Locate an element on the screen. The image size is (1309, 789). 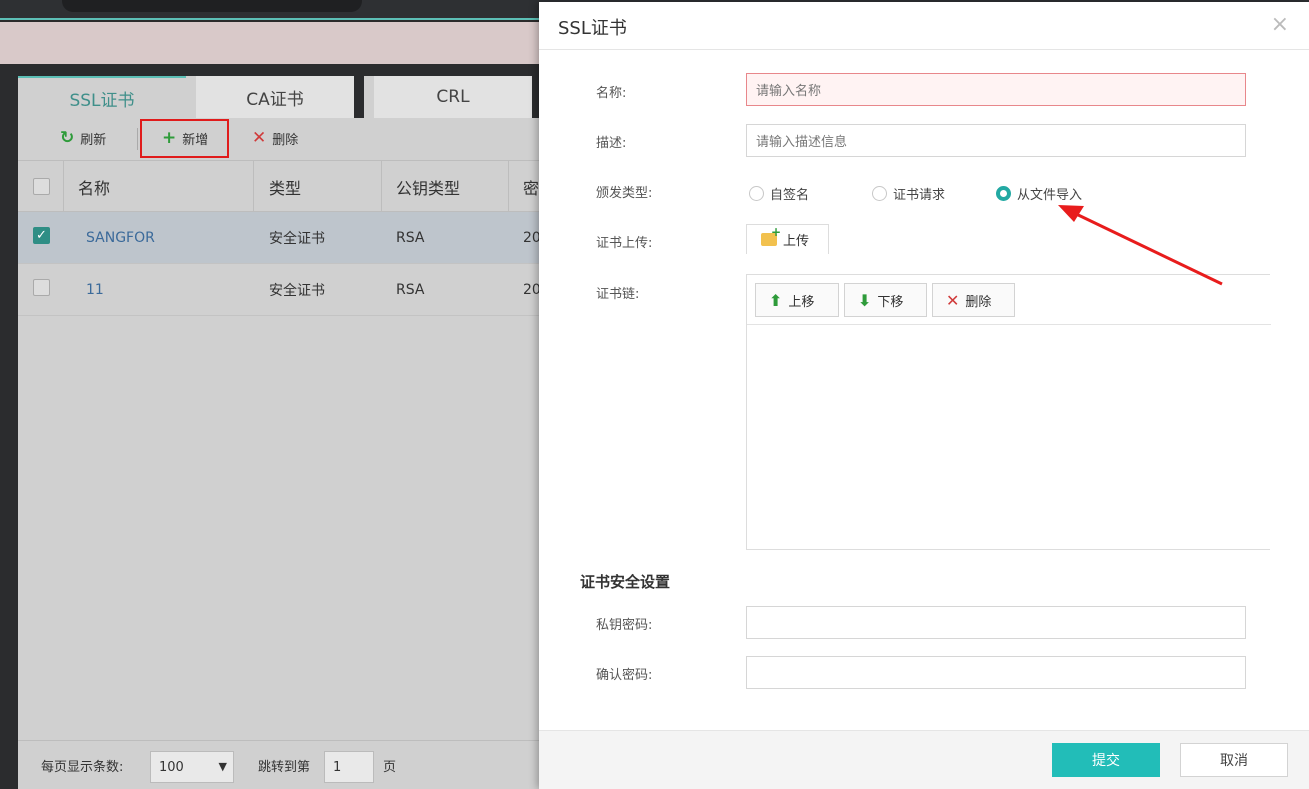
name-input: 请输入名称 is located at coordinates (996, 89).